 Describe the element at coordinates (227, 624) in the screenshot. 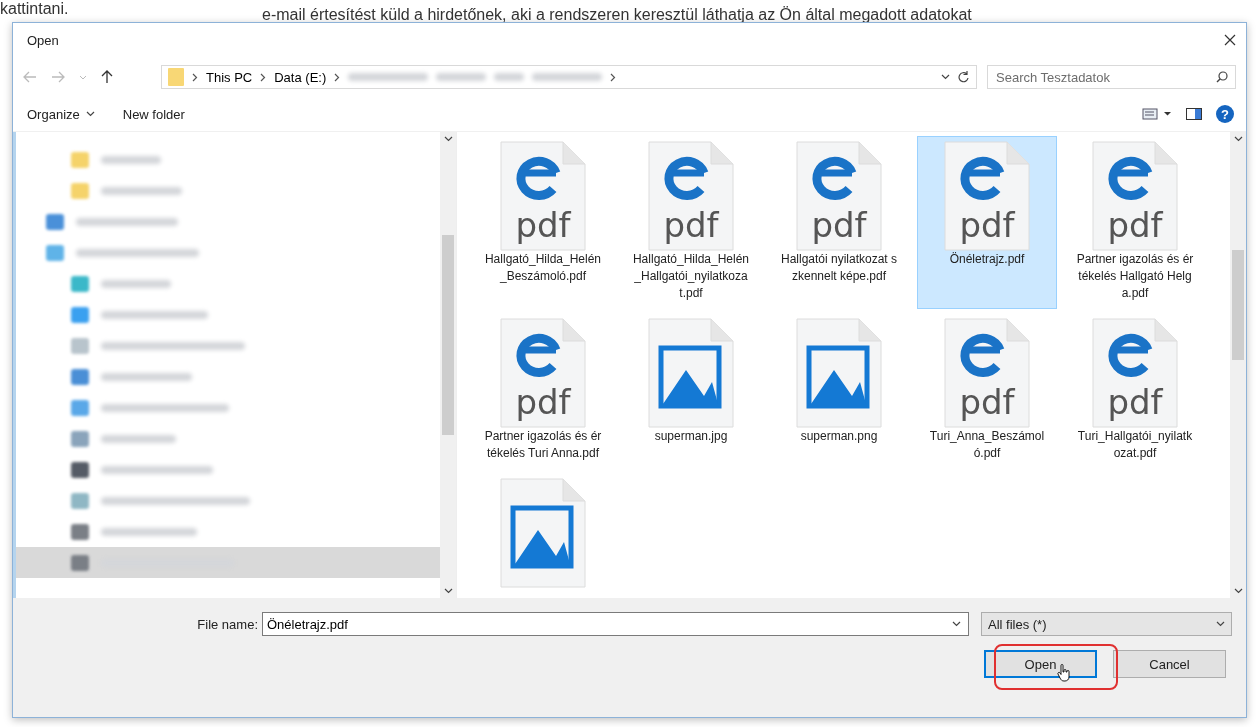

I see `file-name-label: File name:` at that location.